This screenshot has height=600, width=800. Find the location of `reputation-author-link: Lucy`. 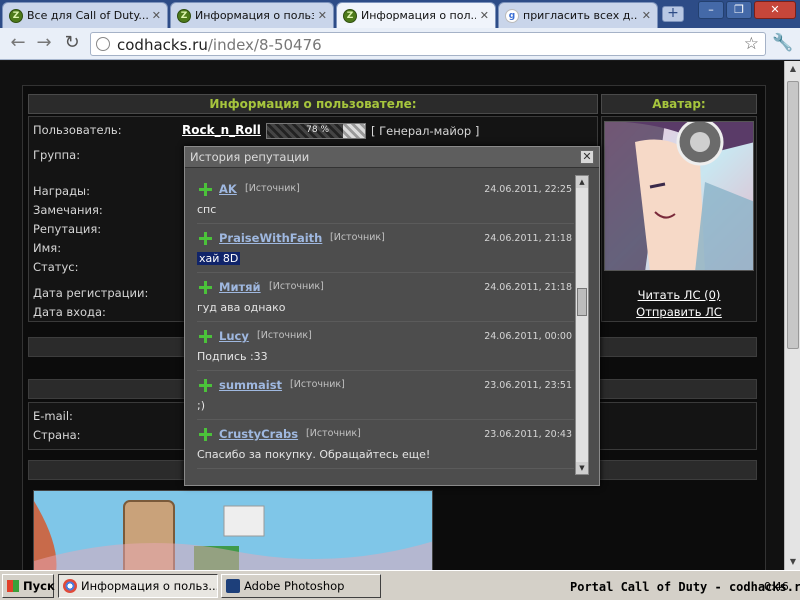

reputation-author-link: Lucy is located at coordinates (234, 336).